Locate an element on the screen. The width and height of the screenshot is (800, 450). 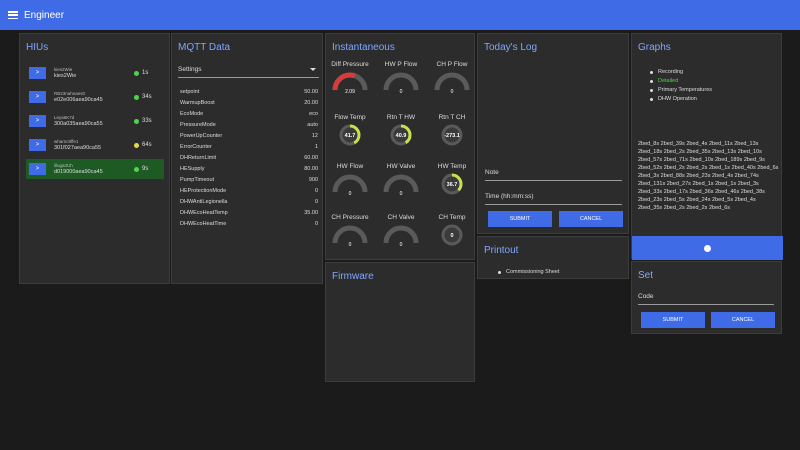
mqtt-key: setpoint is located at coordinates (190, 92).